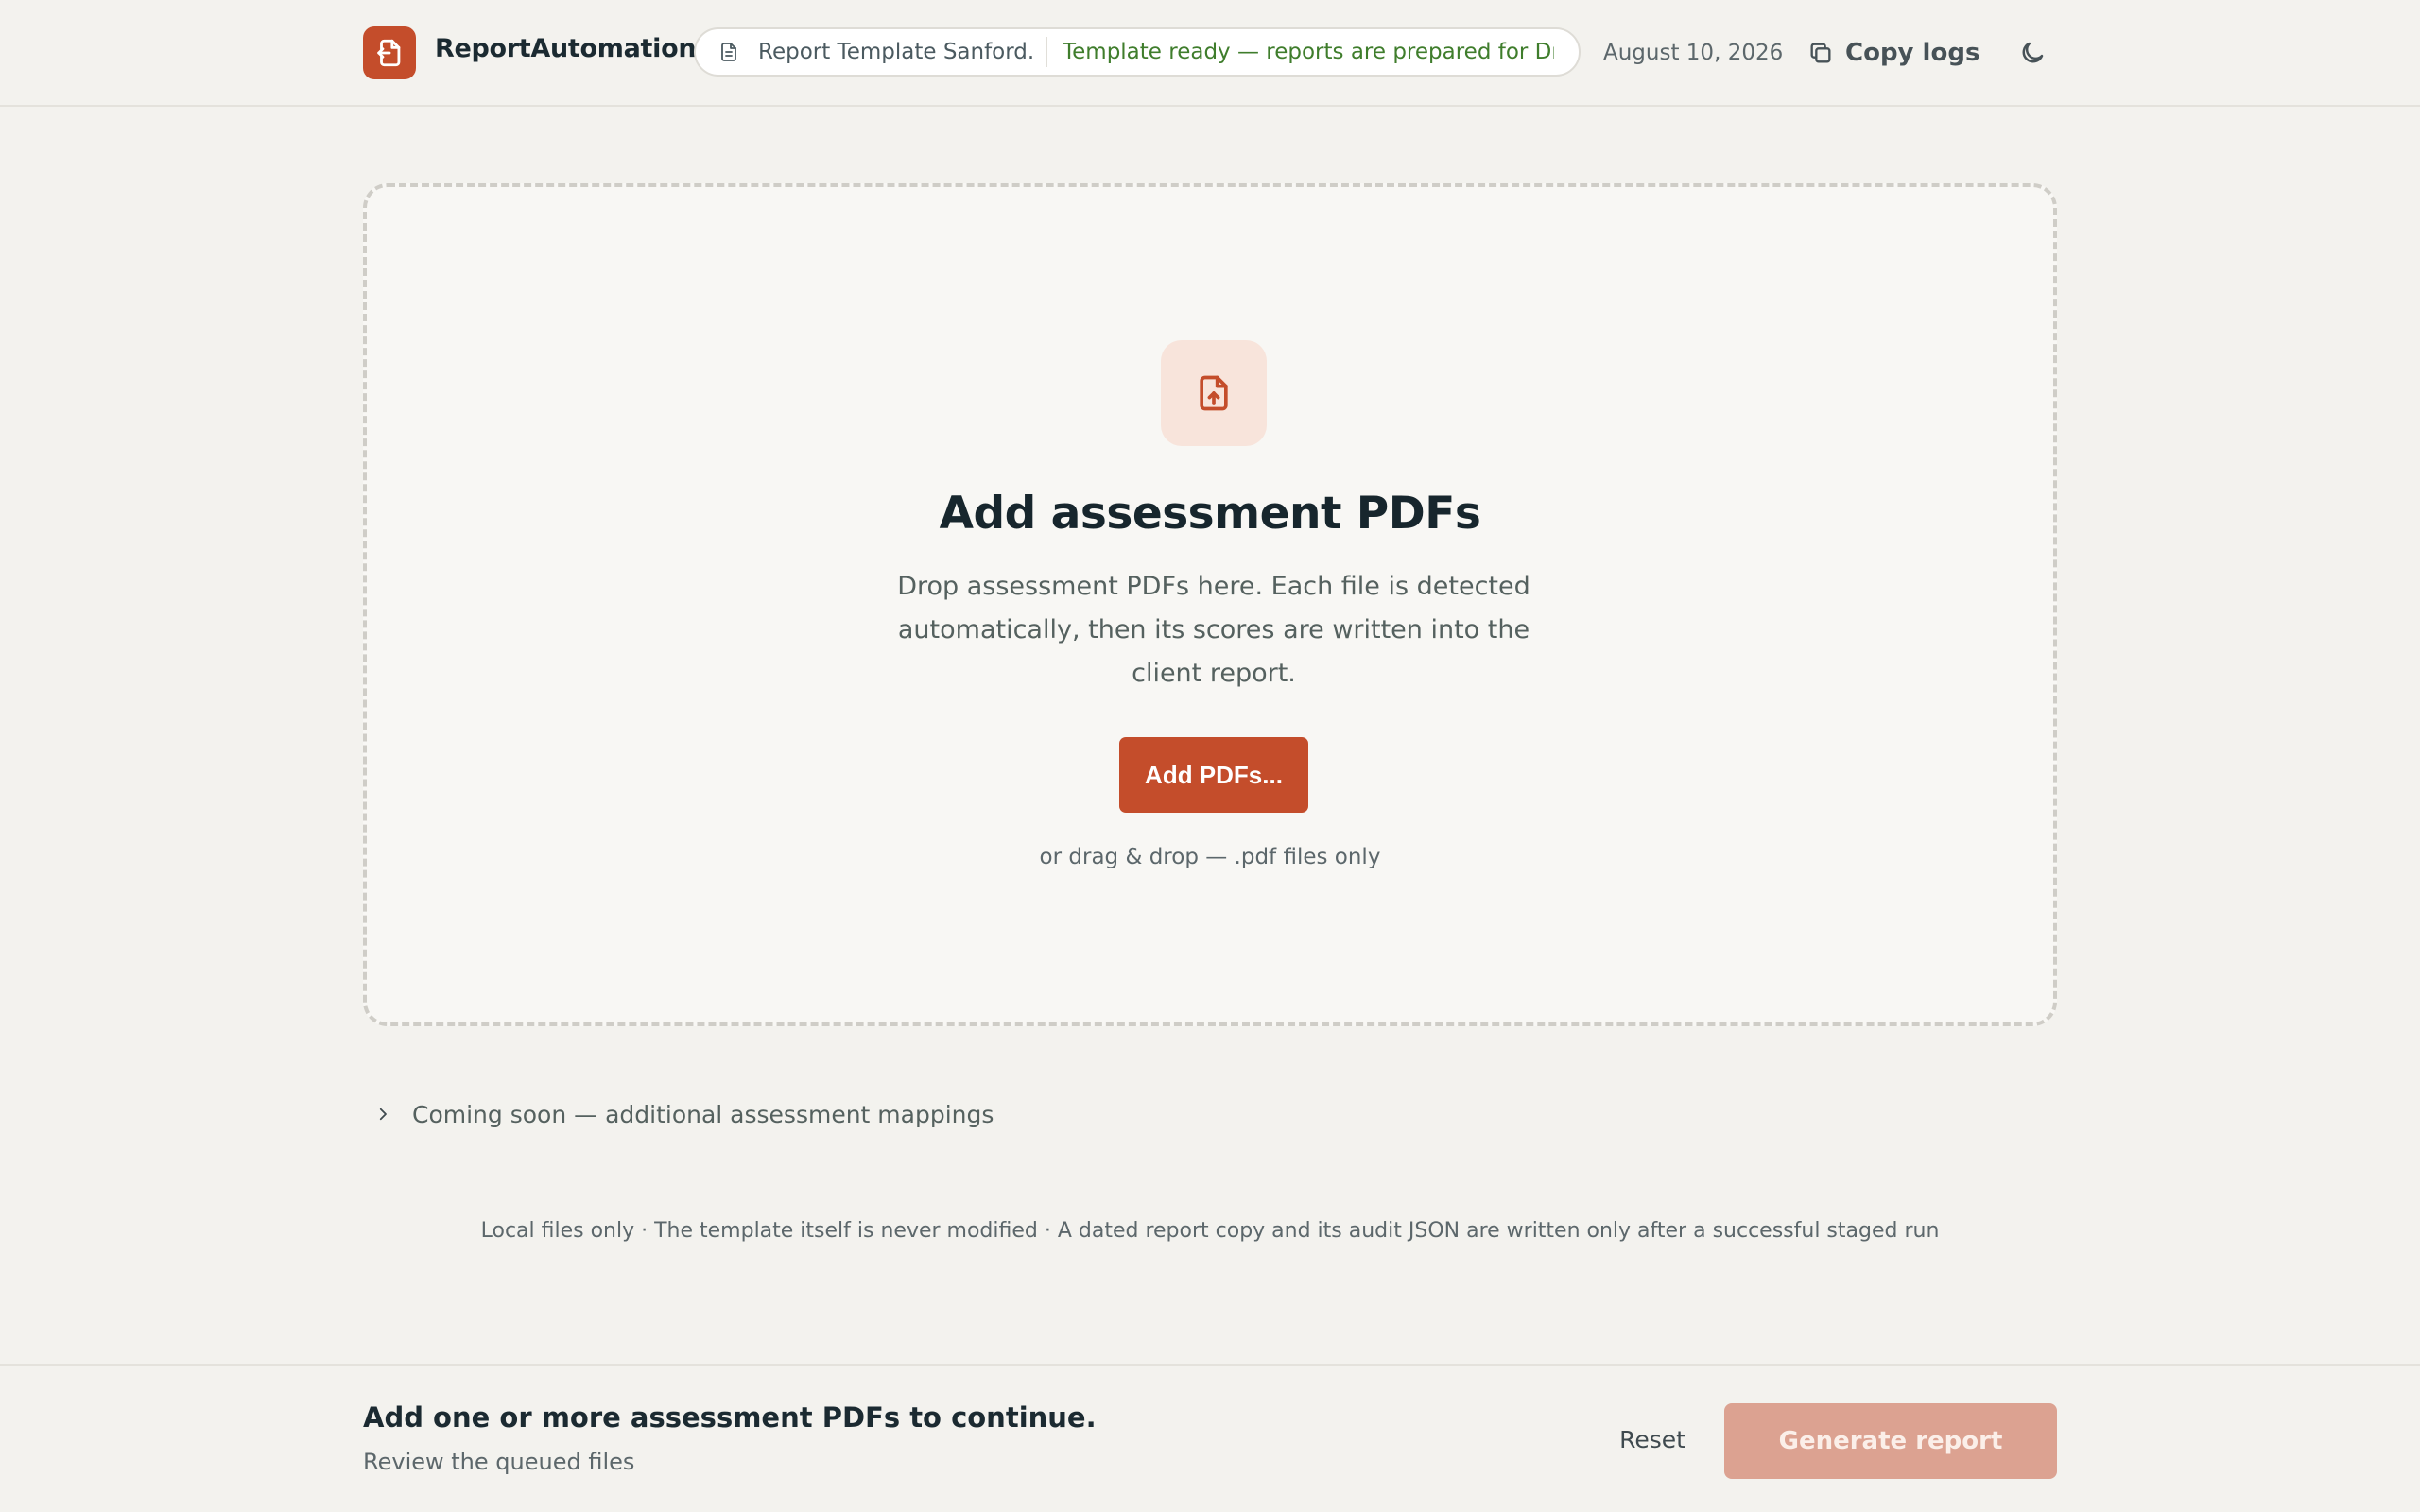  I want to click on file-upload-icon, so click(1214, 393).